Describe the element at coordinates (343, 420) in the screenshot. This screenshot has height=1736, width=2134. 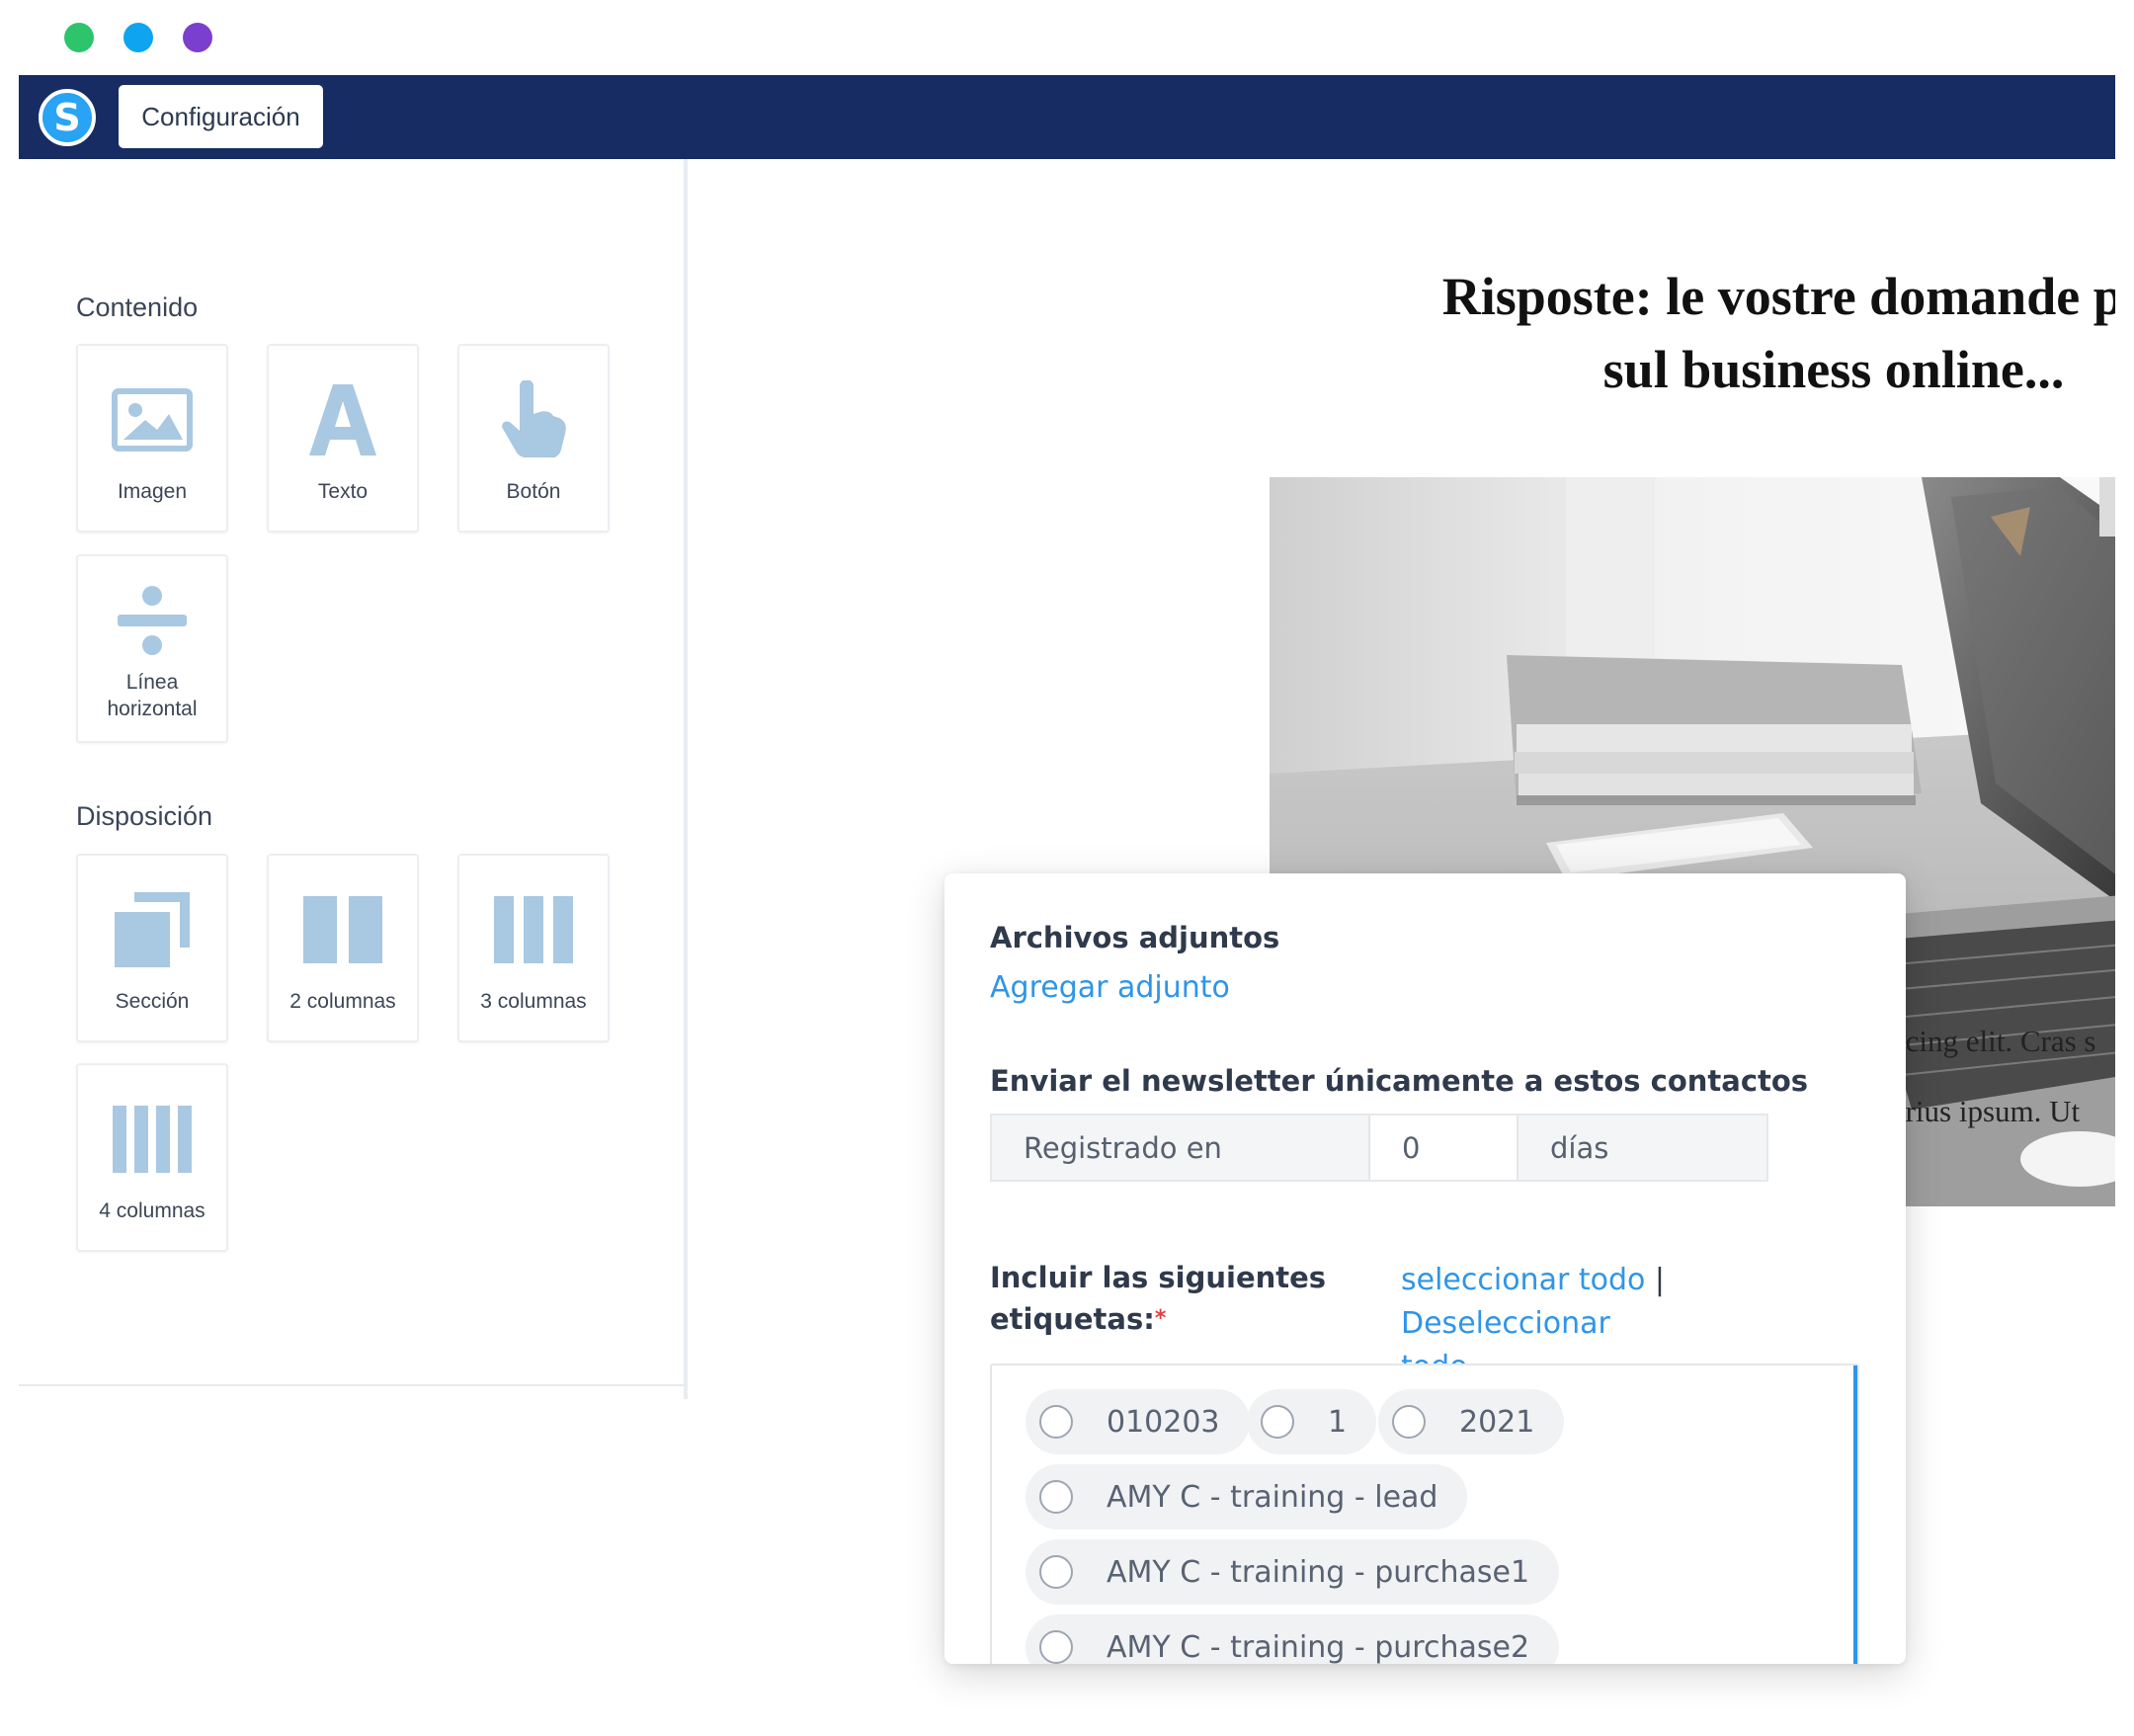
I see `text-icon` at that location.